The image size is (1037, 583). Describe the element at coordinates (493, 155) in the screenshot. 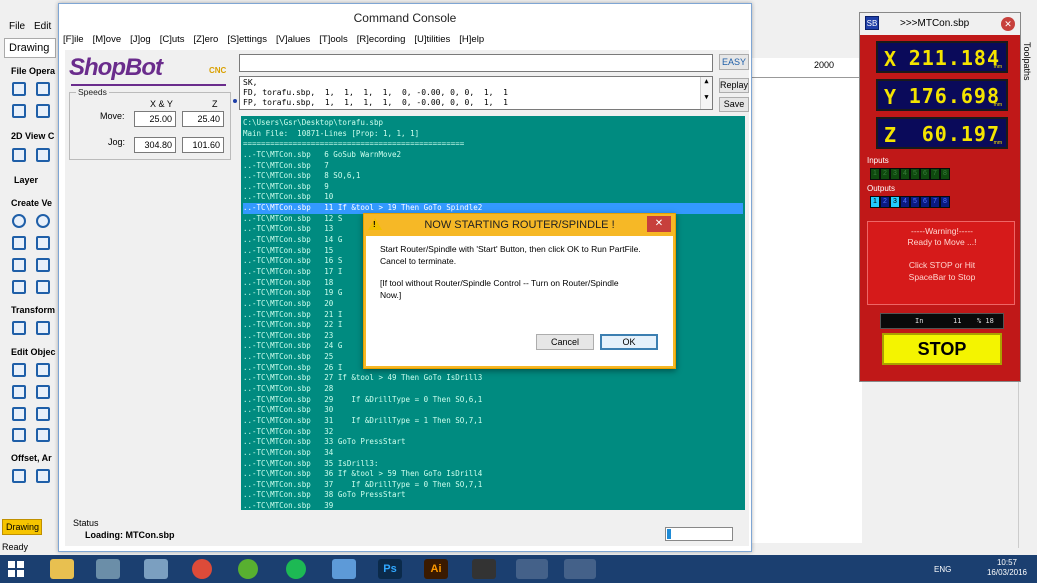

I see `listing-line: ..-TC\MTCon.sbp 6 GoSub WarnMove2` at that location.